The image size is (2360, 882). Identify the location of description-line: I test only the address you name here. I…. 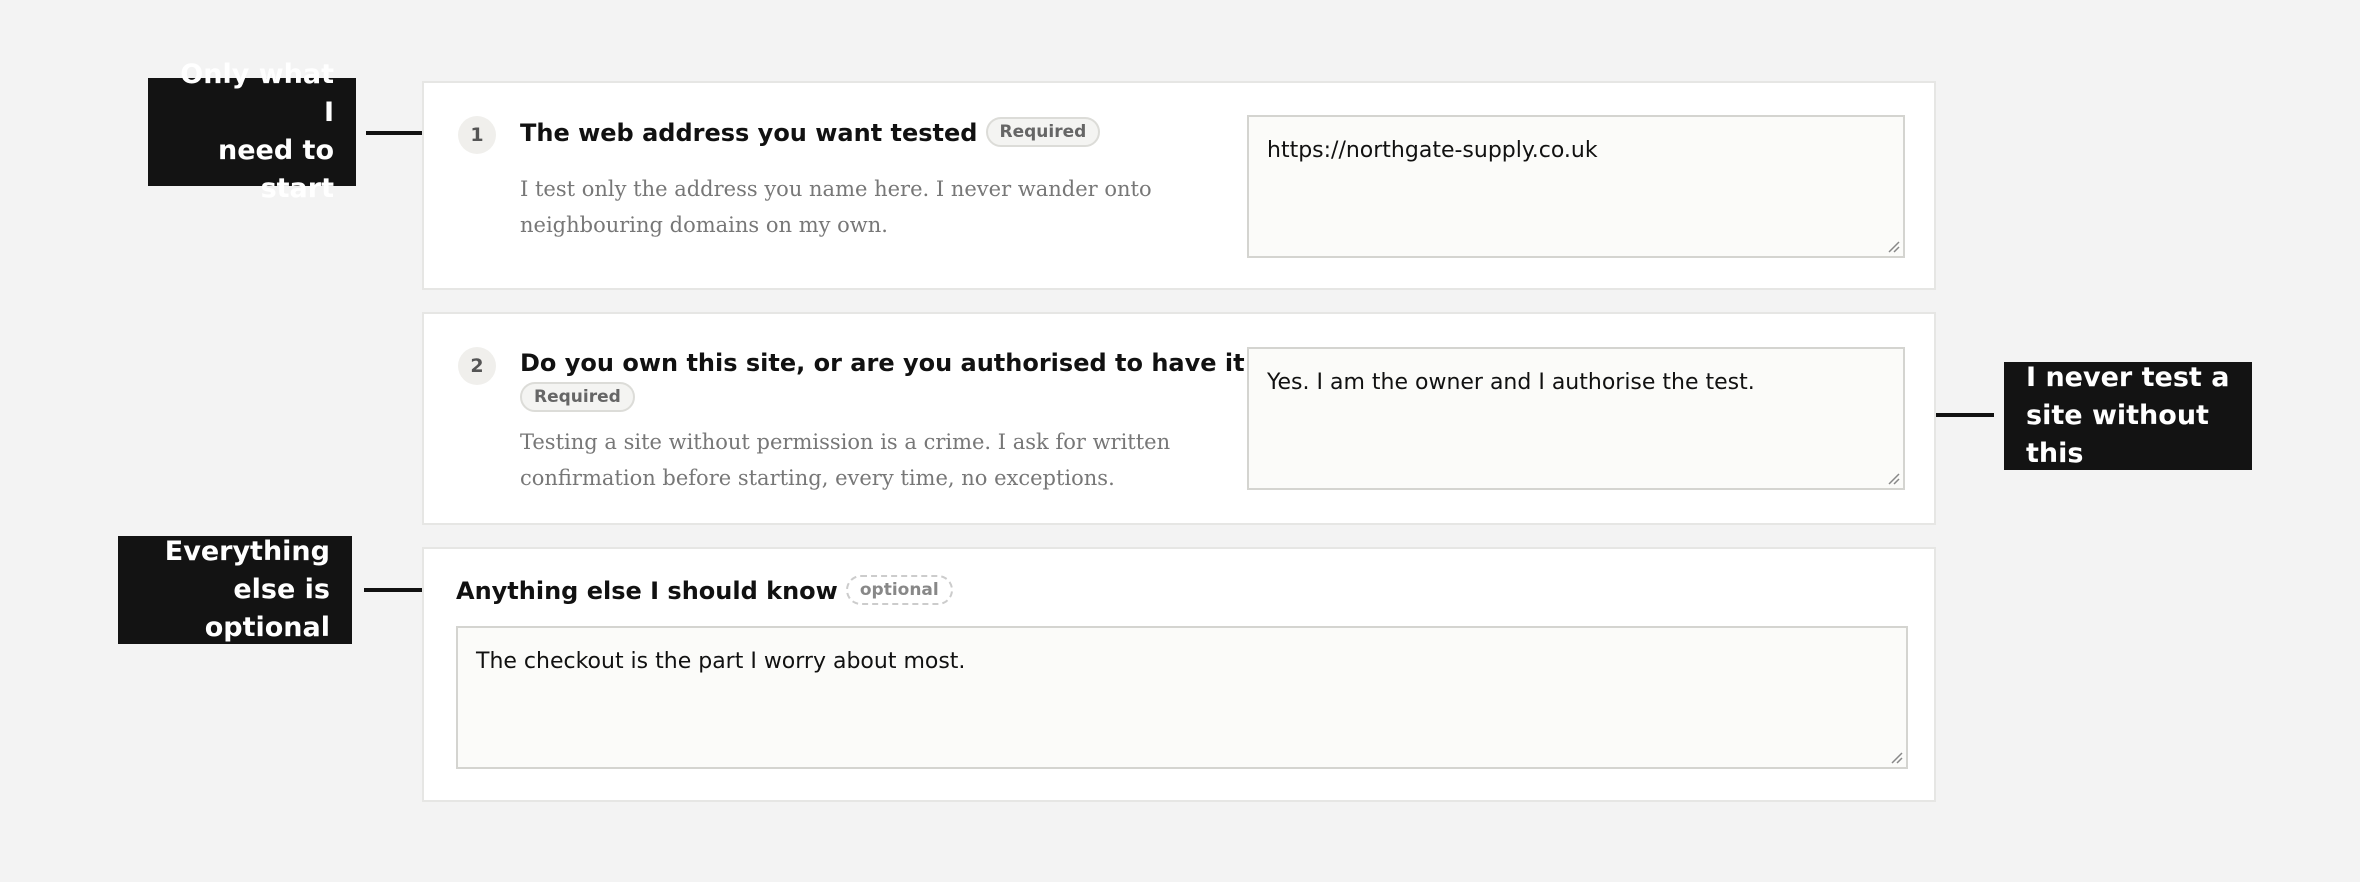
(836, 189).